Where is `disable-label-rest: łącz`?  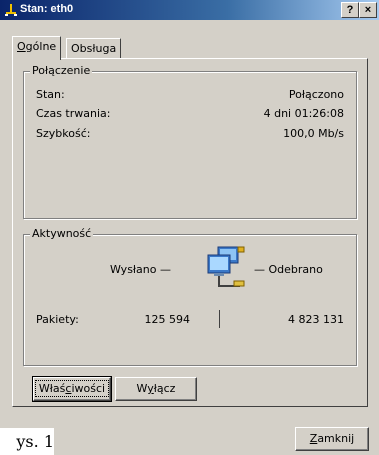 disable-label-rest: łącz is located at coordinates (164, 388).